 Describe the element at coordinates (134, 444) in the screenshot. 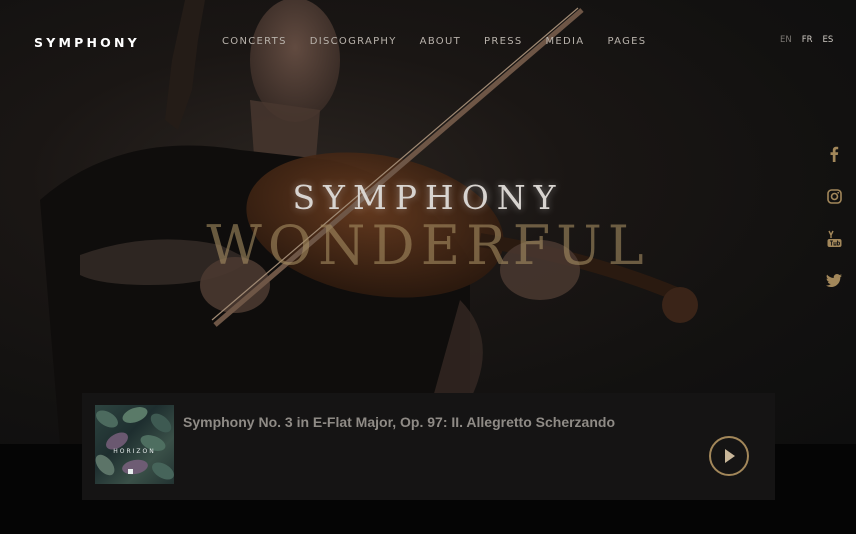

I see `album-cover: HORIZON` at that location.